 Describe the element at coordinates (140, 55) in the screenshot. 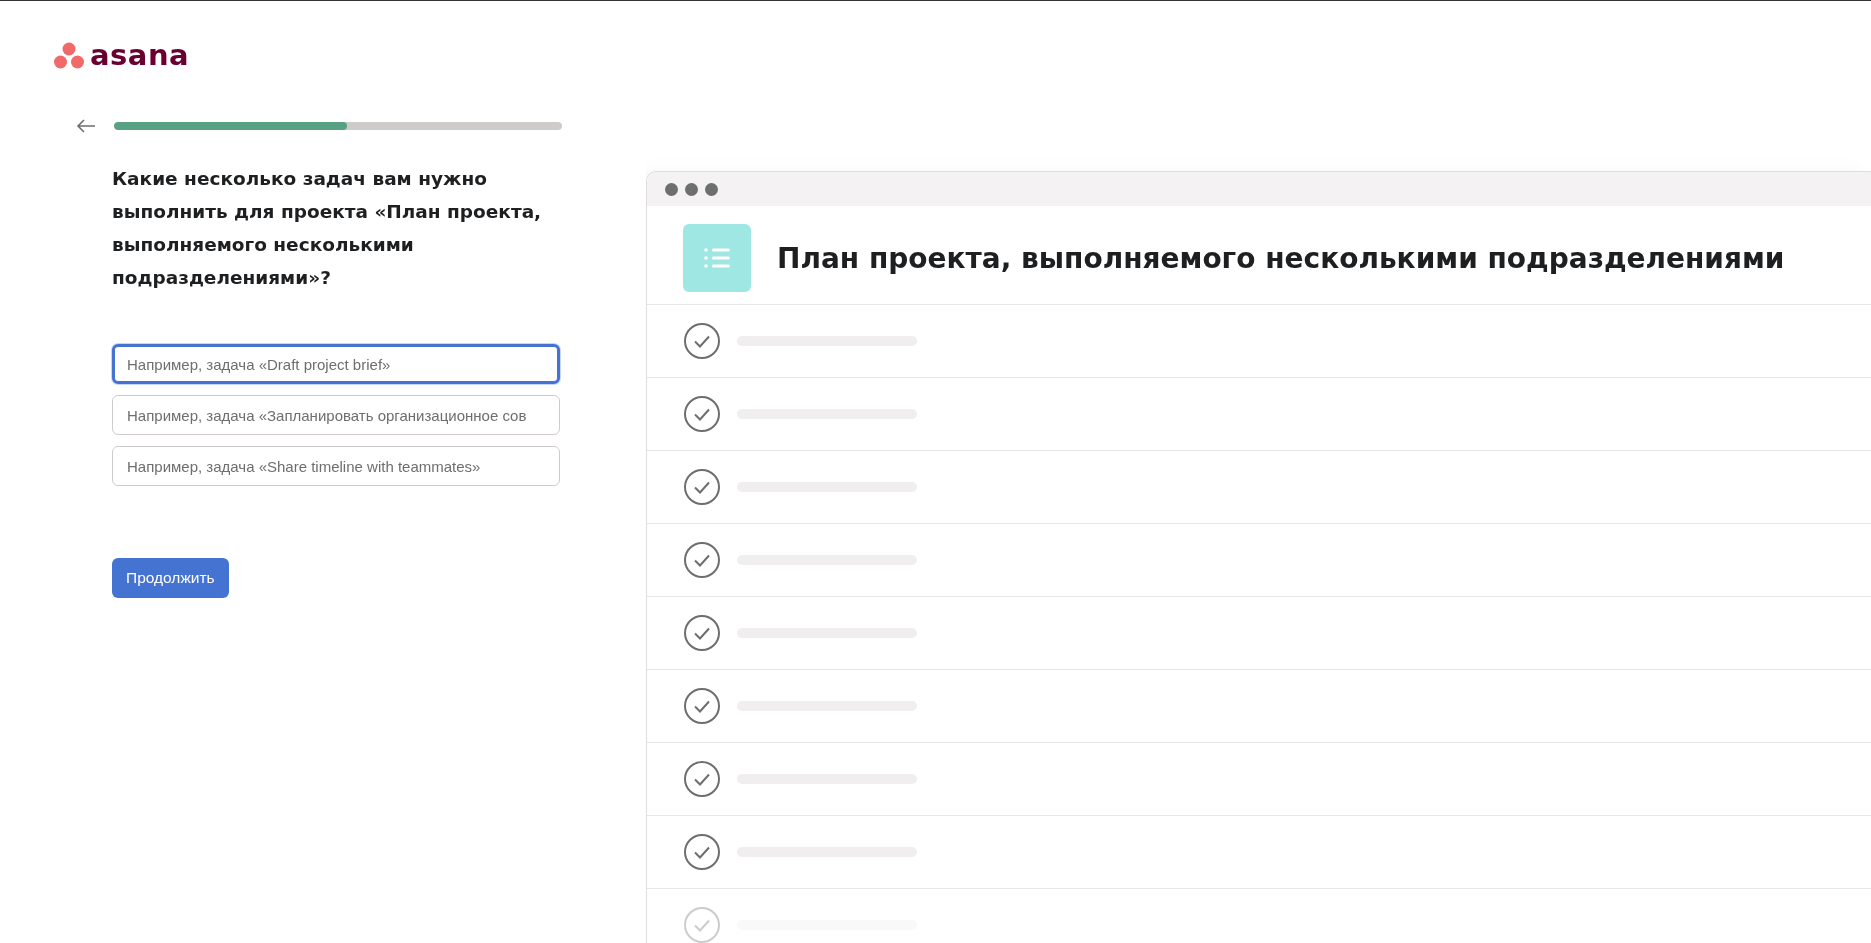

I see `logo-wordmark: asana` at that location.